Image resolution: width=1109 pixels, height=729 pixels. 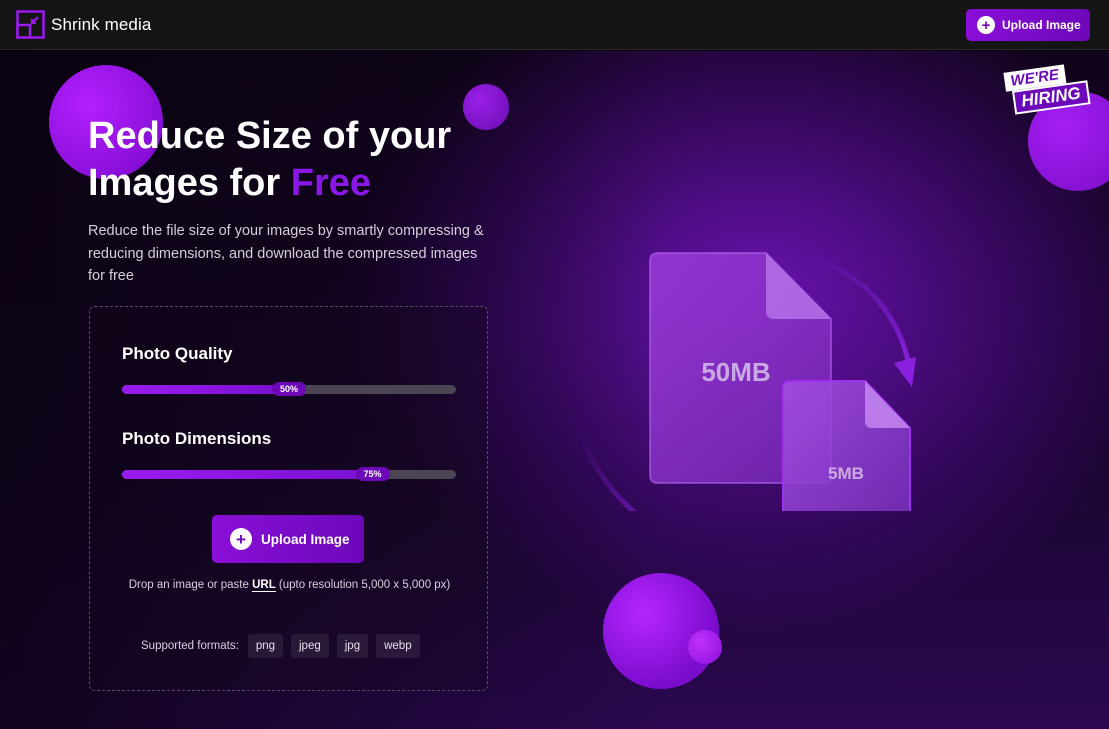 I want to click on photo-quality-fill, so click(x=205, y=389).